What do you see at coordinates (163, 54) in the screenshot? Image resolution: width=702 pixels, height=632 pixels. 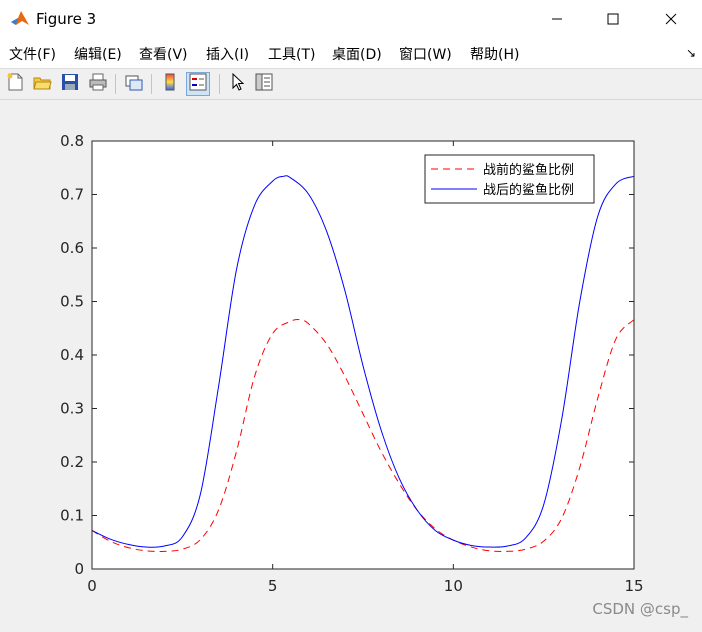 I see `menu-view: 查看(V)` at bounding box center [163, 54].